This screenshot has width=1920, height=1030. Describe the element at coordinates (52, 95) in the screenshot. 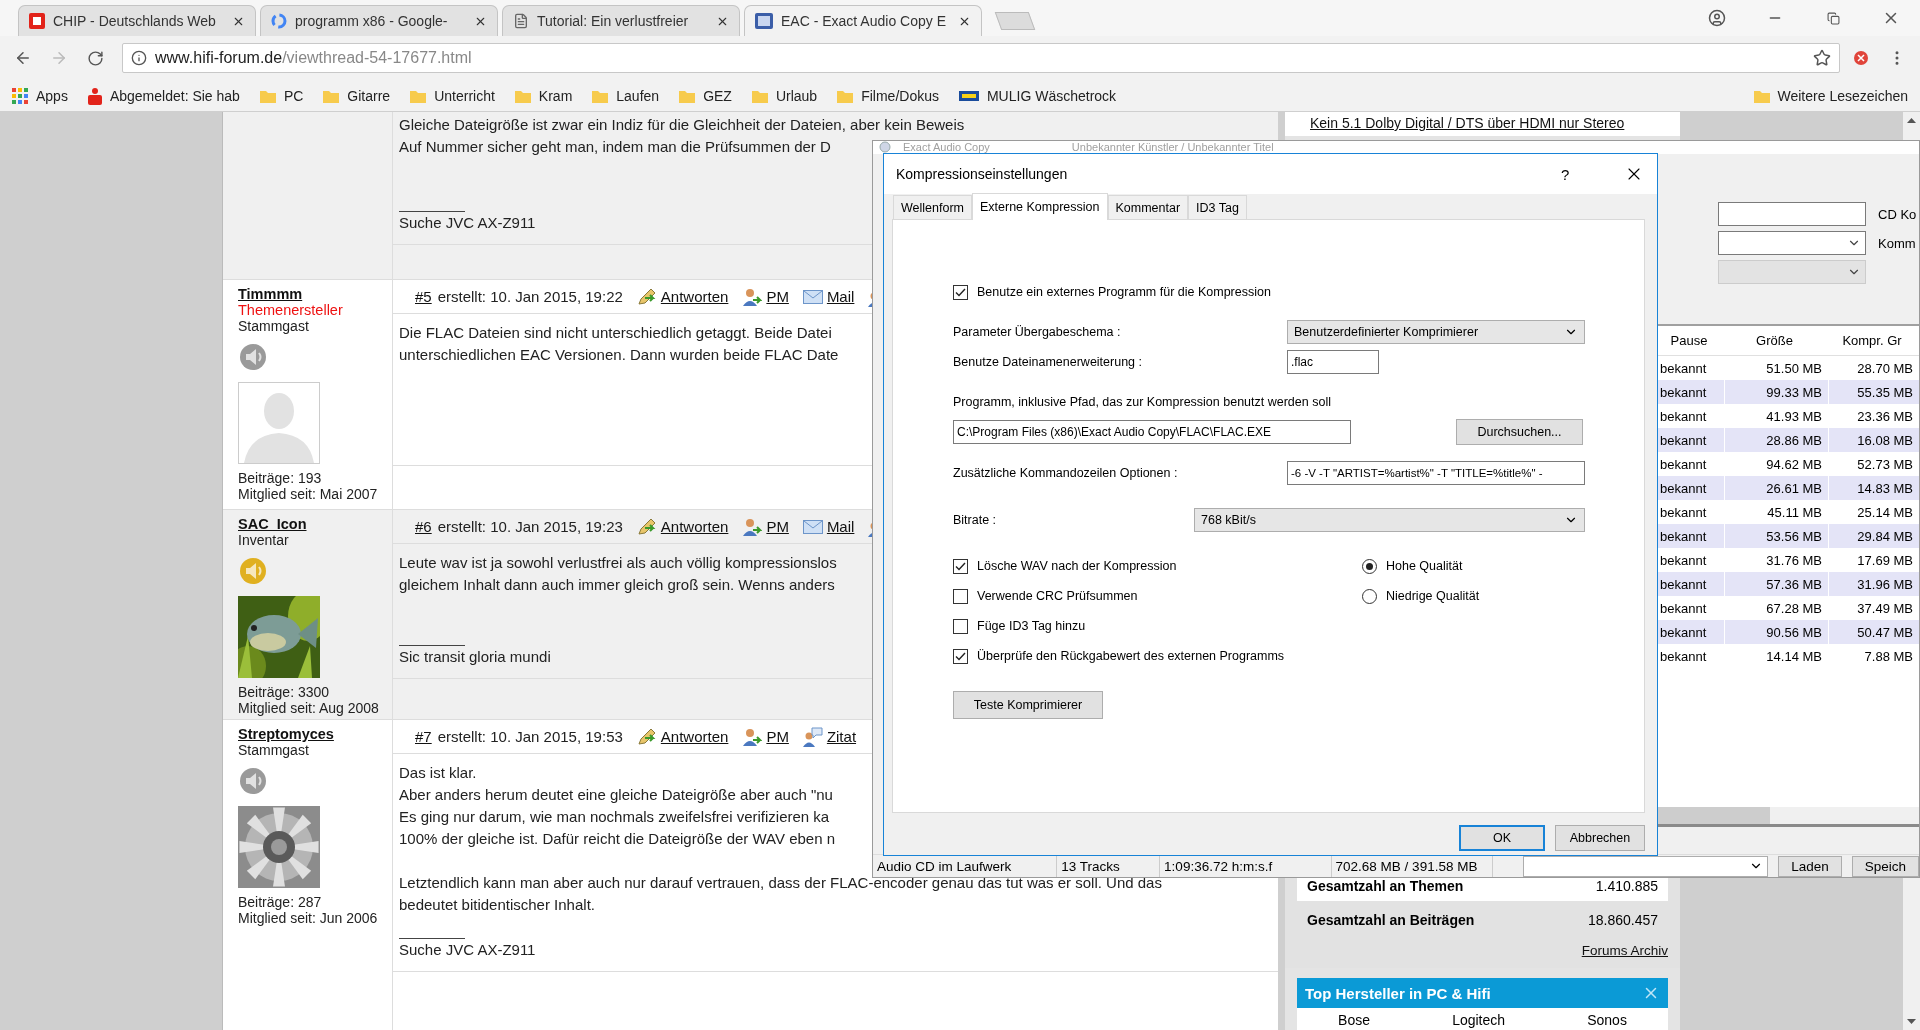

I see `bookmark-link: Apps` at that location.